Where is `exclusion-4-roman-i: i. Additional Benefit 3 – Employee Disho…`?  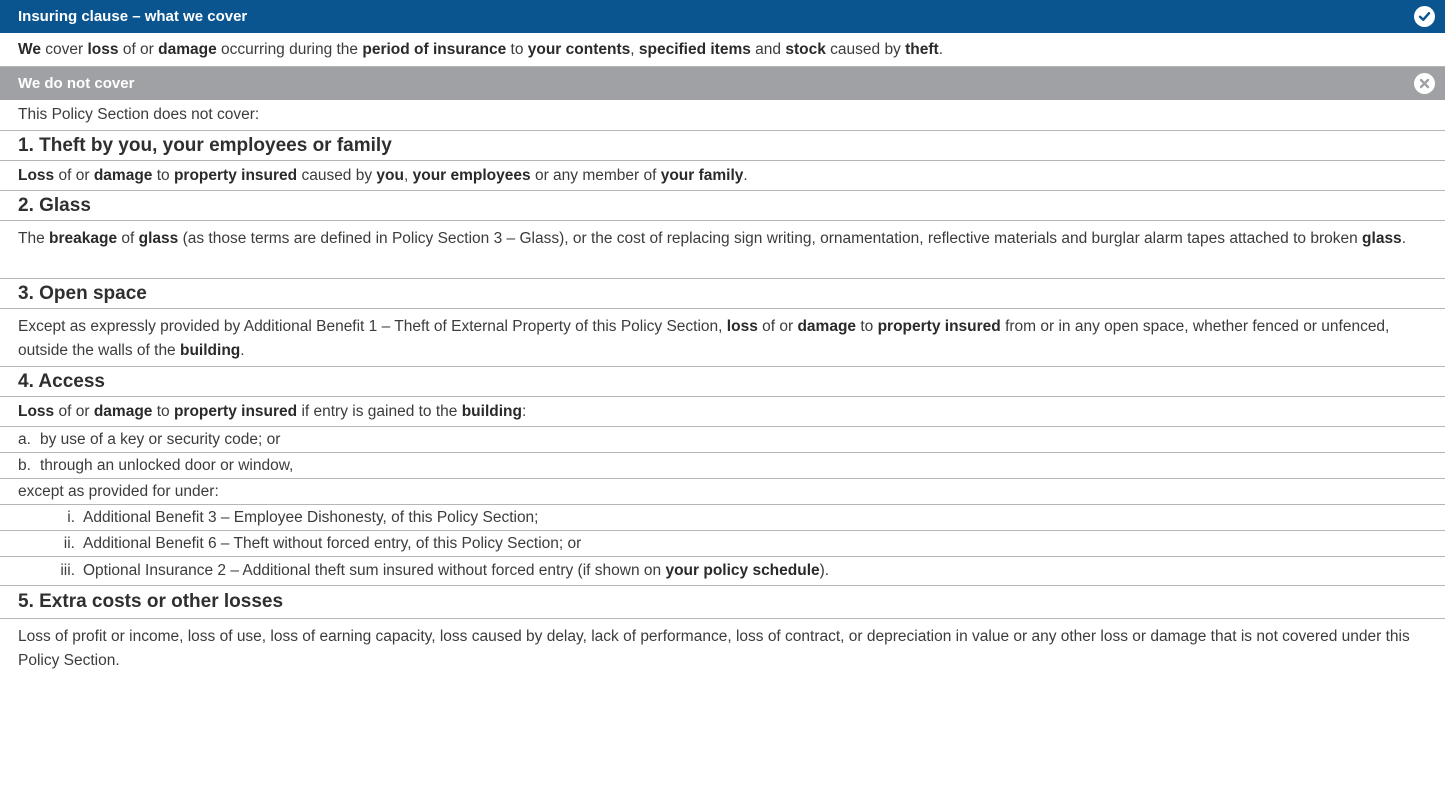
exclusion-4-roman-i: i. Additional Benefit 3 – Employee Disho… is located at coordinates (722, 518).